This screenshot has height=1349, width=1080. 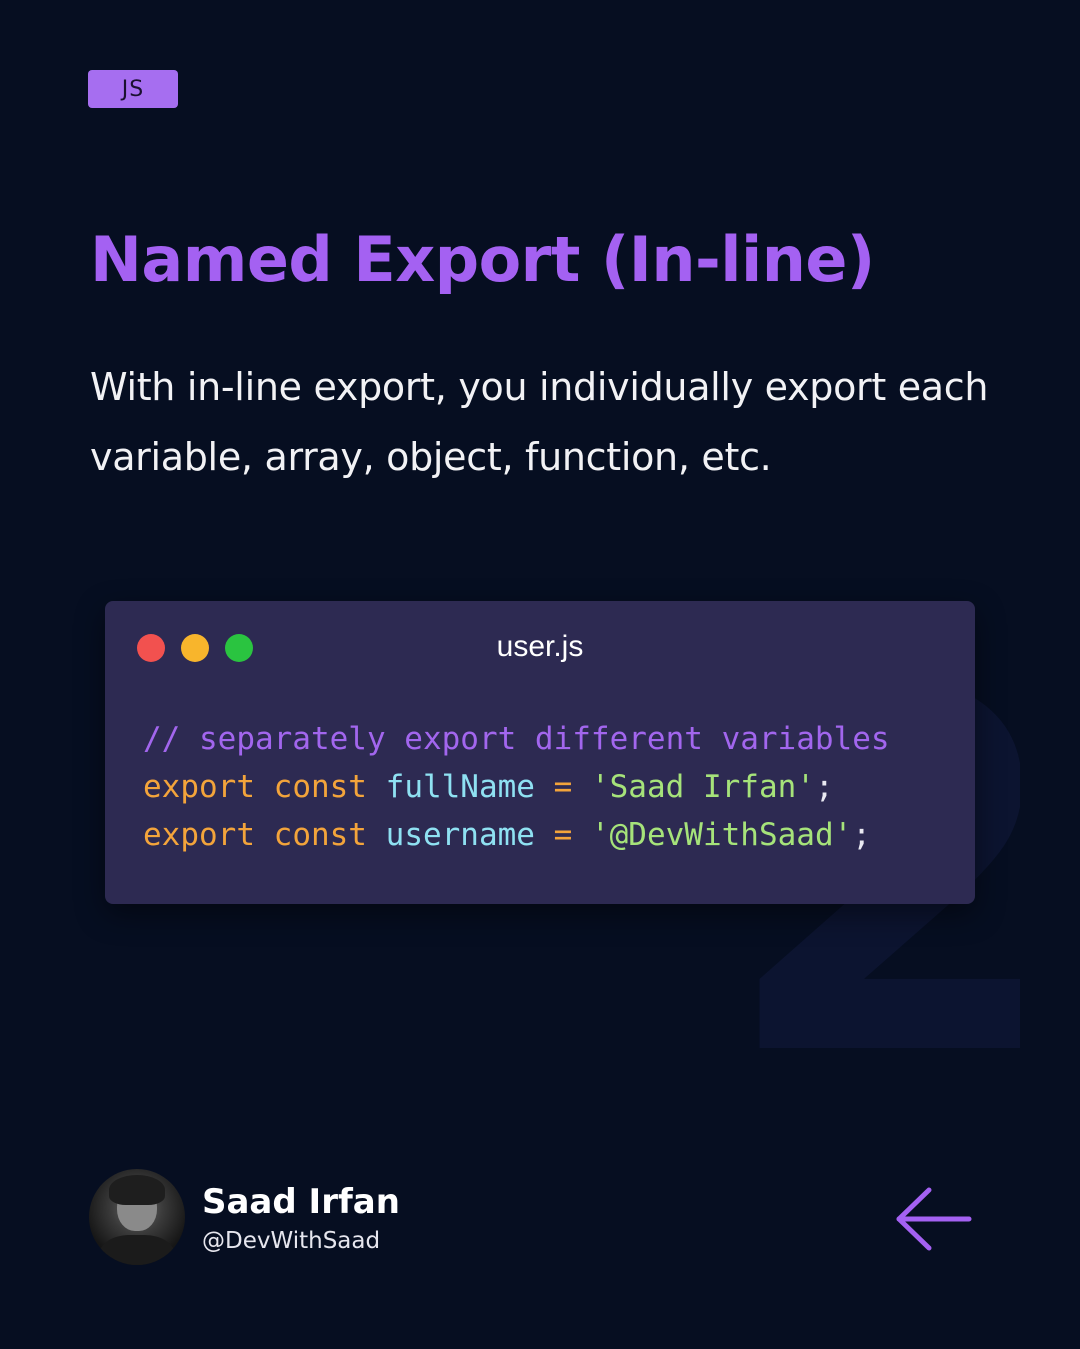 I want to click on code-string: '@DevWithSaad', so click(x=721, y=835).